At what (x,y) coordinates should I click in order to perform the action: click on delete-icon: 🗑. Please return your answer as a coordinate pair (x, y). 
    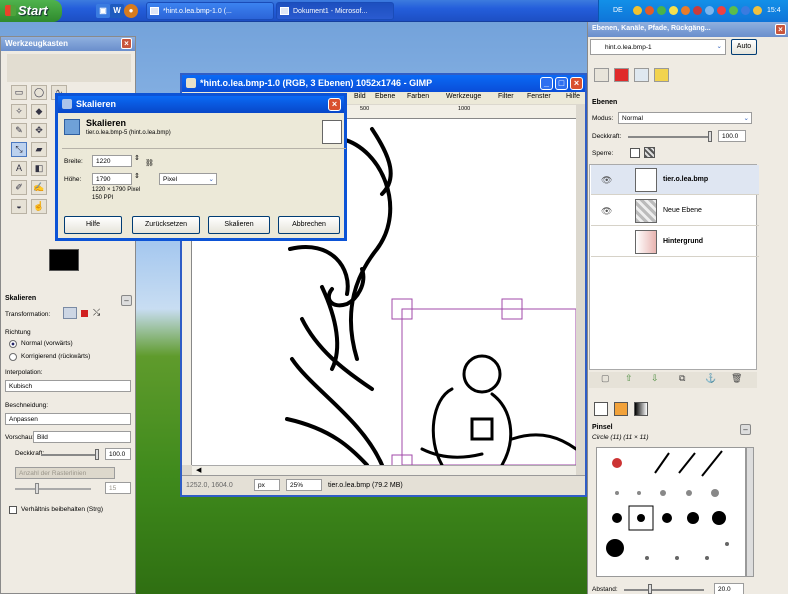
    Looking at the image, I should click on (736, 378).